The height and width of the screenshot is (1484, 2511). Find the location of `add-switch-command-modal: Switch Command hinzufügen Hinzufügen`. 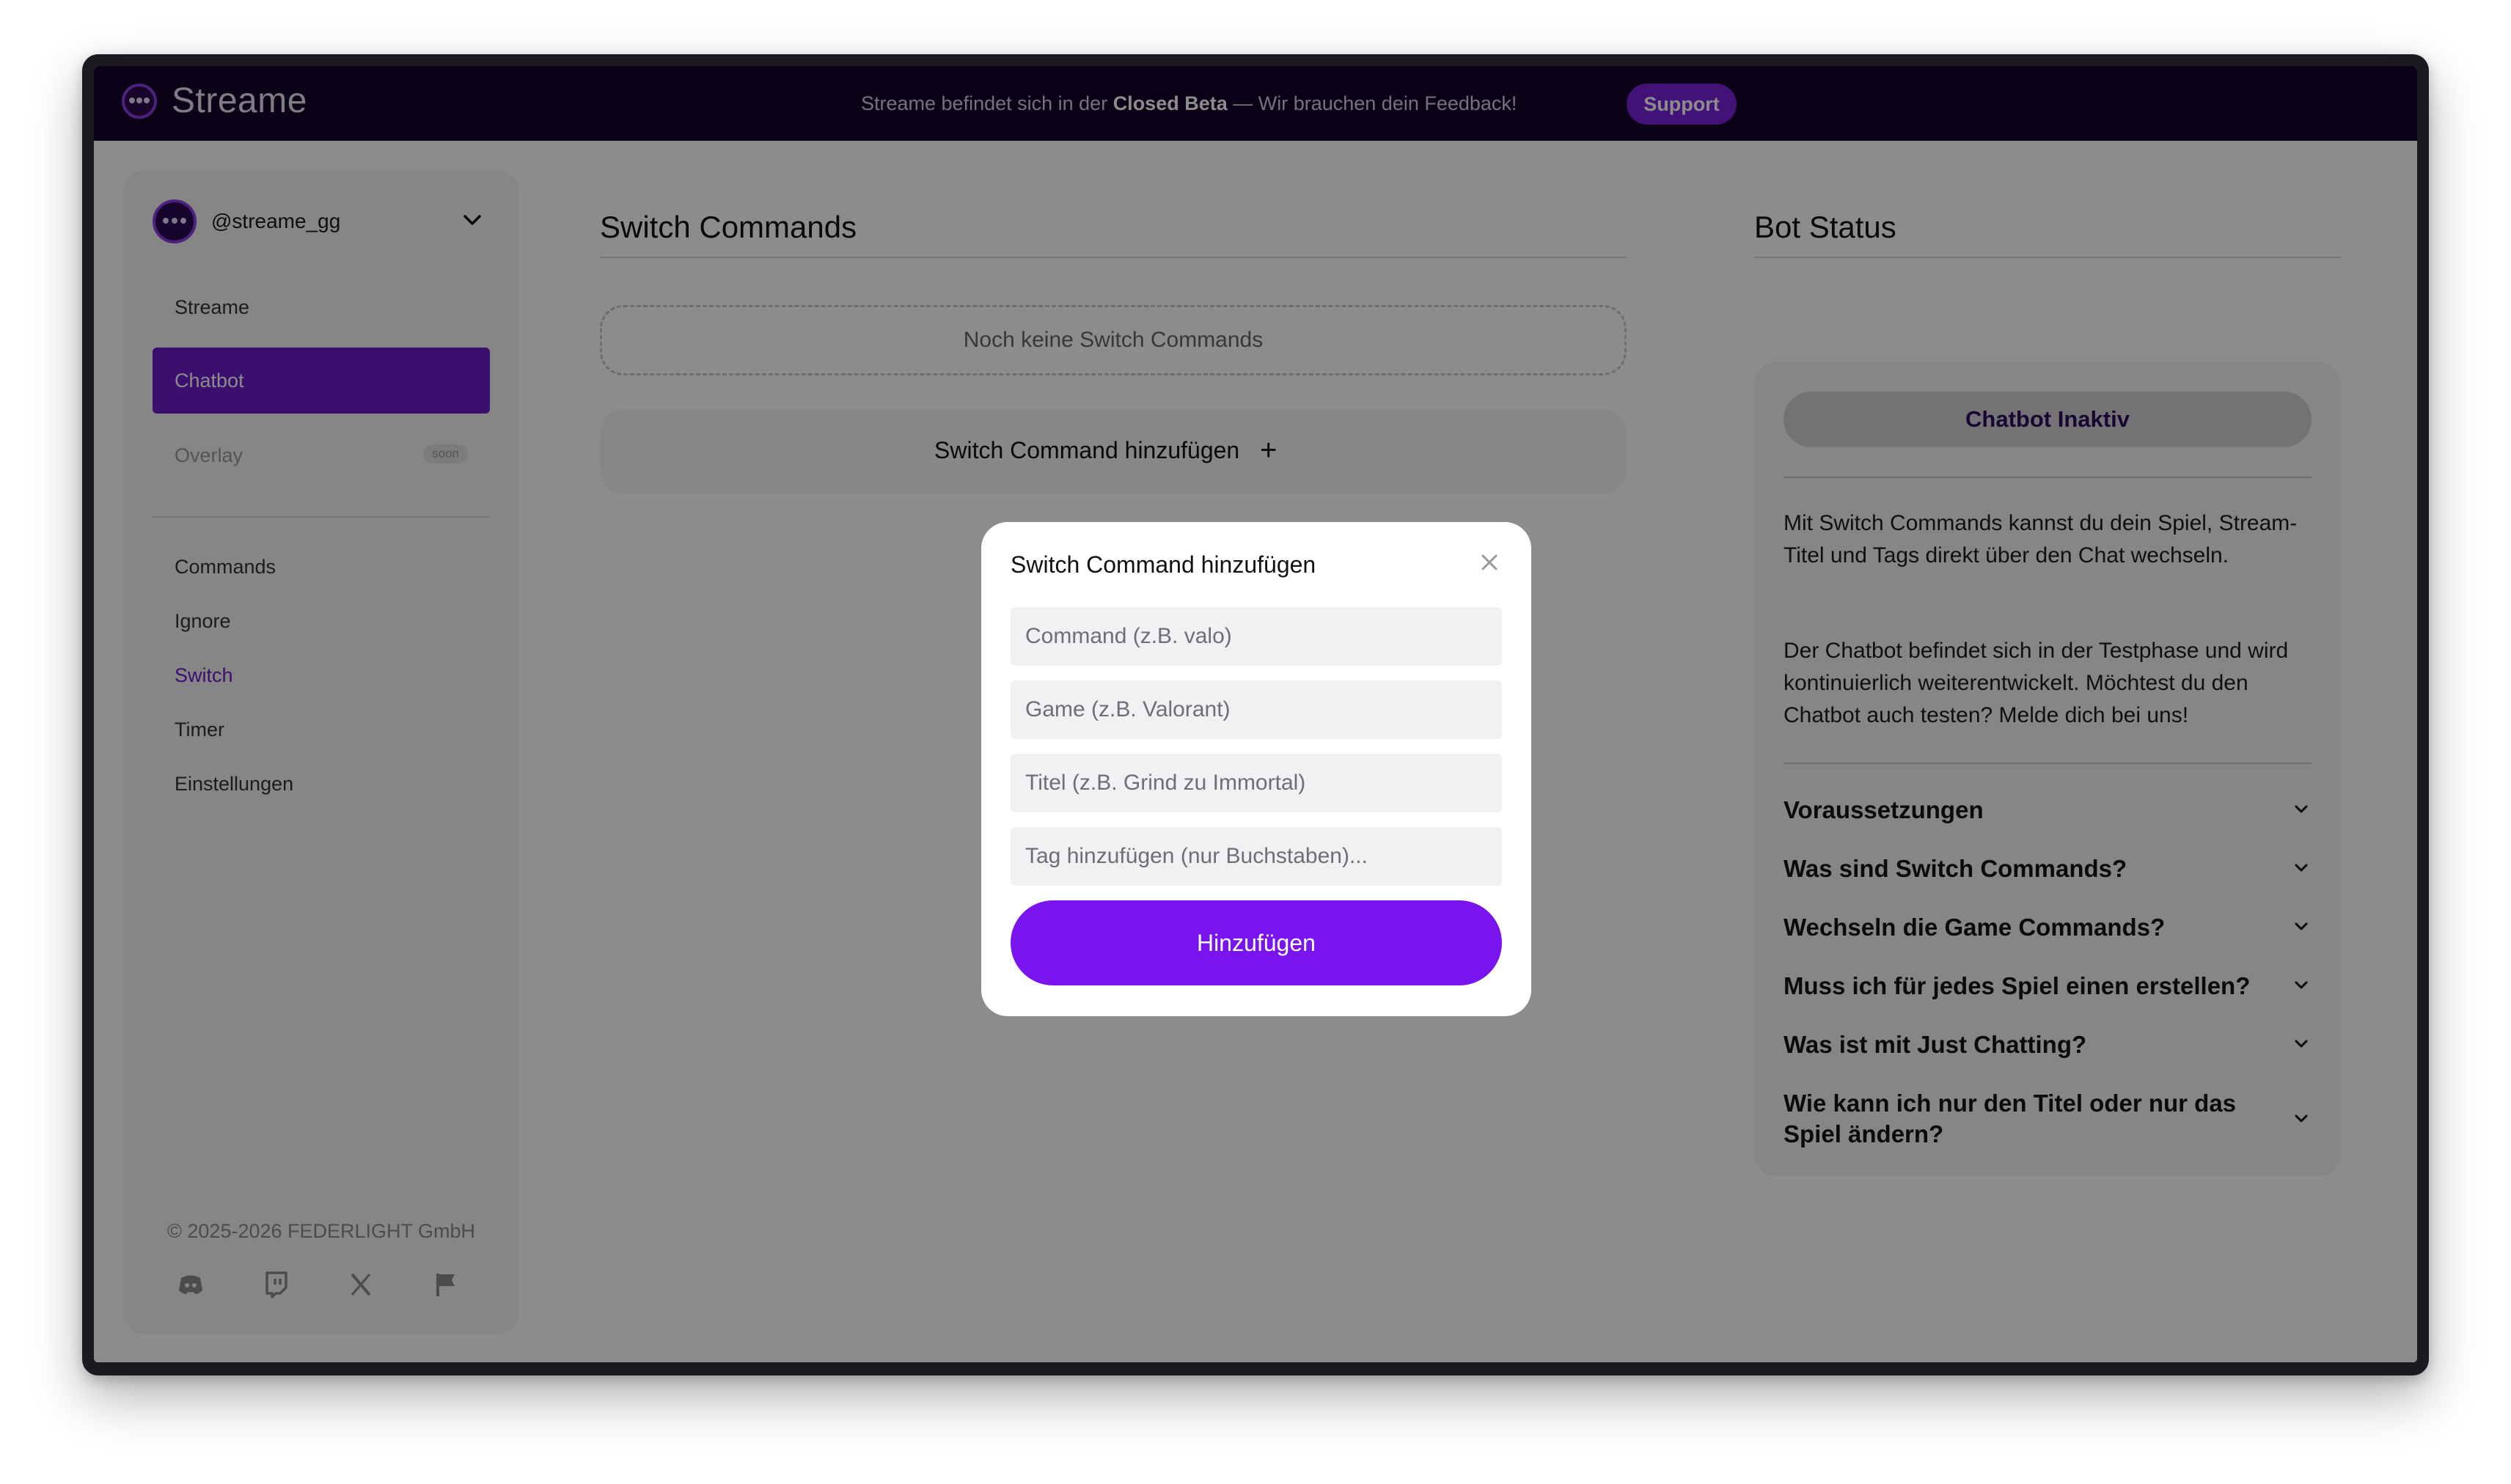

add-switch-command-modal: Switch Command hinzufügen Hinzufügen is located at coordinates (1256, 769).